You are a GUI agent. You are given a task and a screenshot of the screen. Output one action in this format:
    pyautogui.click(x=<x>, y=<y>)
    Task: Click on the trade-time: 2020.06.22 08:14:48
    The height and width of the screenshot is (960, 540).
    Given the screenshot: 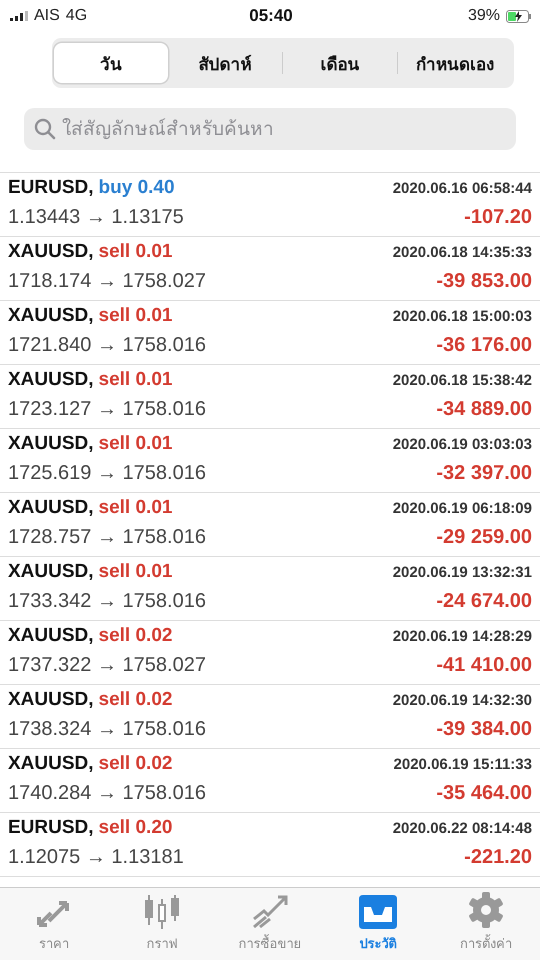 What is the action you would take?
    pyautogui.click(x=462, y=828)
    